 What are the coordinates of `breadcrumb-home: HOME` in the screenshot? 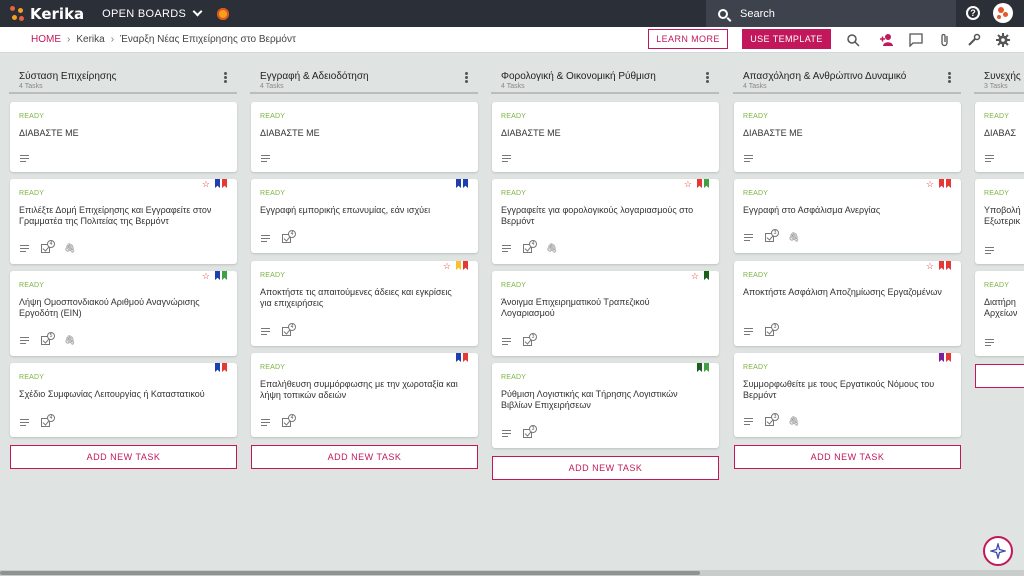 It's located at (46, 39).